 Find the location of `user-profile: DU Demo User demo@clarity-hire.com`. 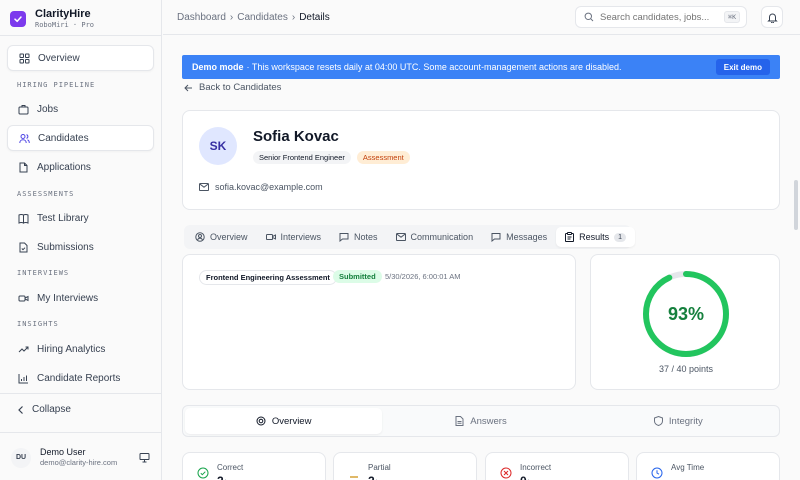

user-profile: DU Demo User demo@clarity-hire.com is located at coordinates (64, 457).